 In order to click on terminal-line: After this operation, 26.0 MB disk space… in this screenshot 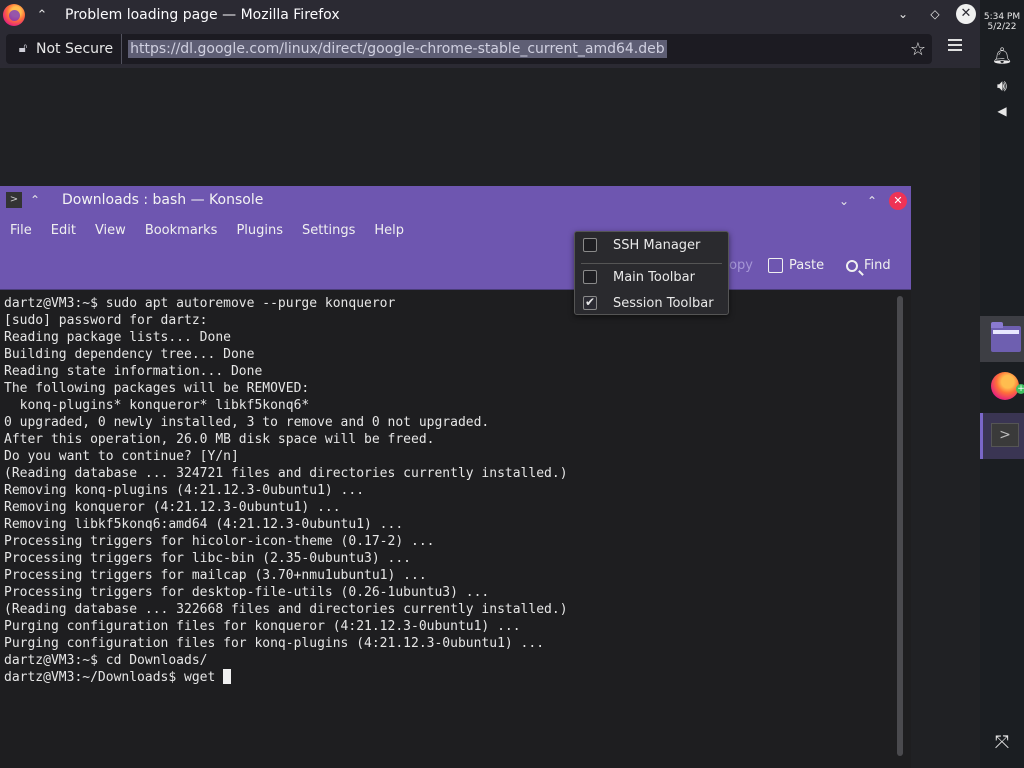, I will do `click(219, 439)`.